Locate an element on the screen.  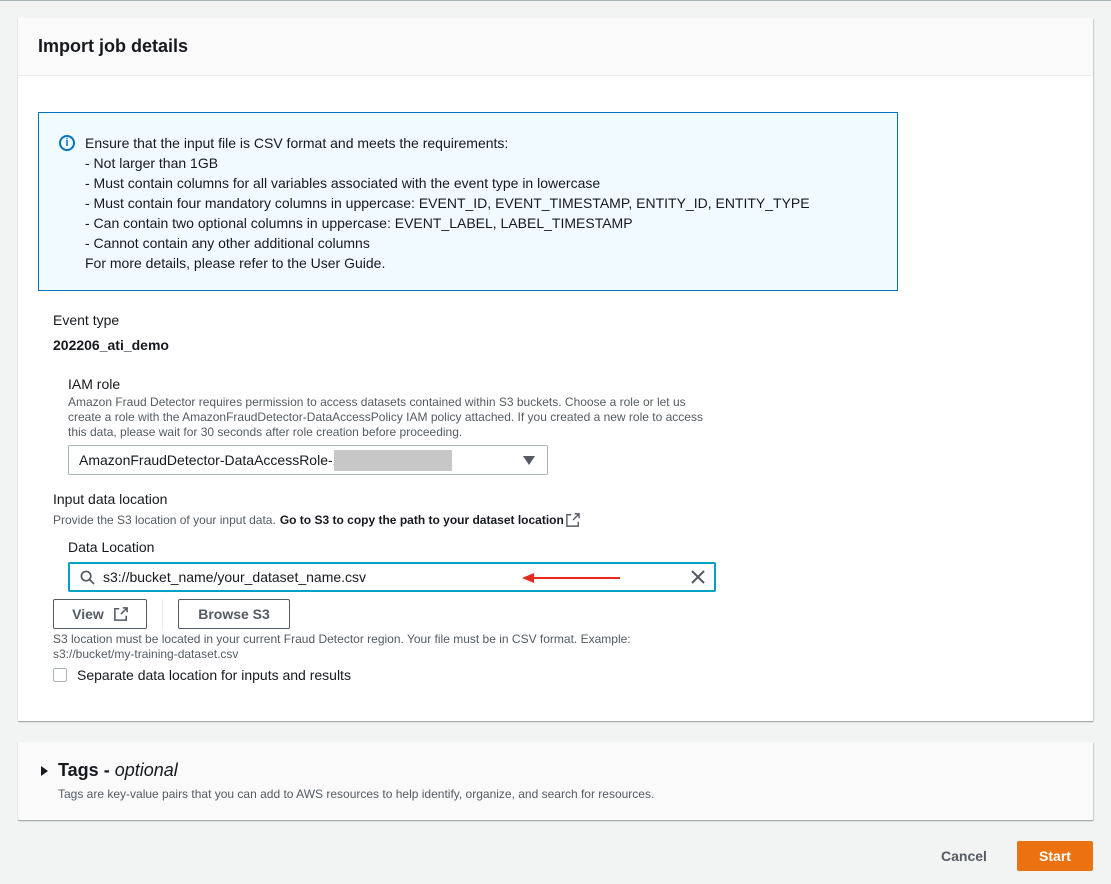
view-button-label: View is located at coordinates (88, 614).